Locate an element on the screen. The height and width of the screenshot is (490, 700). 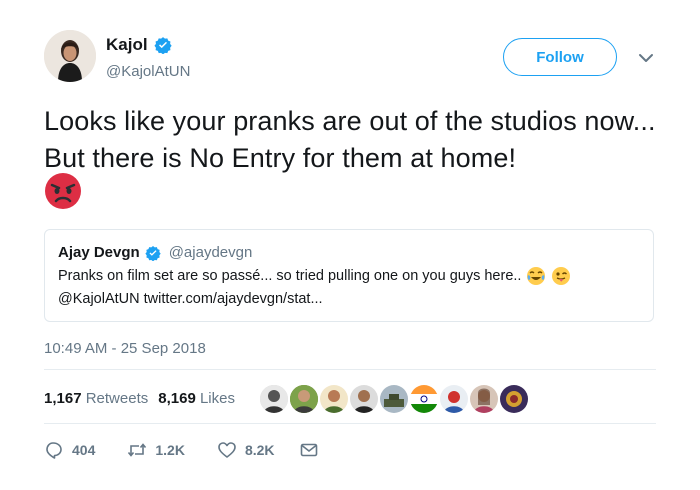
tweet-actions: 404 1.2K 8.2K is located at coordinates (181, 450).